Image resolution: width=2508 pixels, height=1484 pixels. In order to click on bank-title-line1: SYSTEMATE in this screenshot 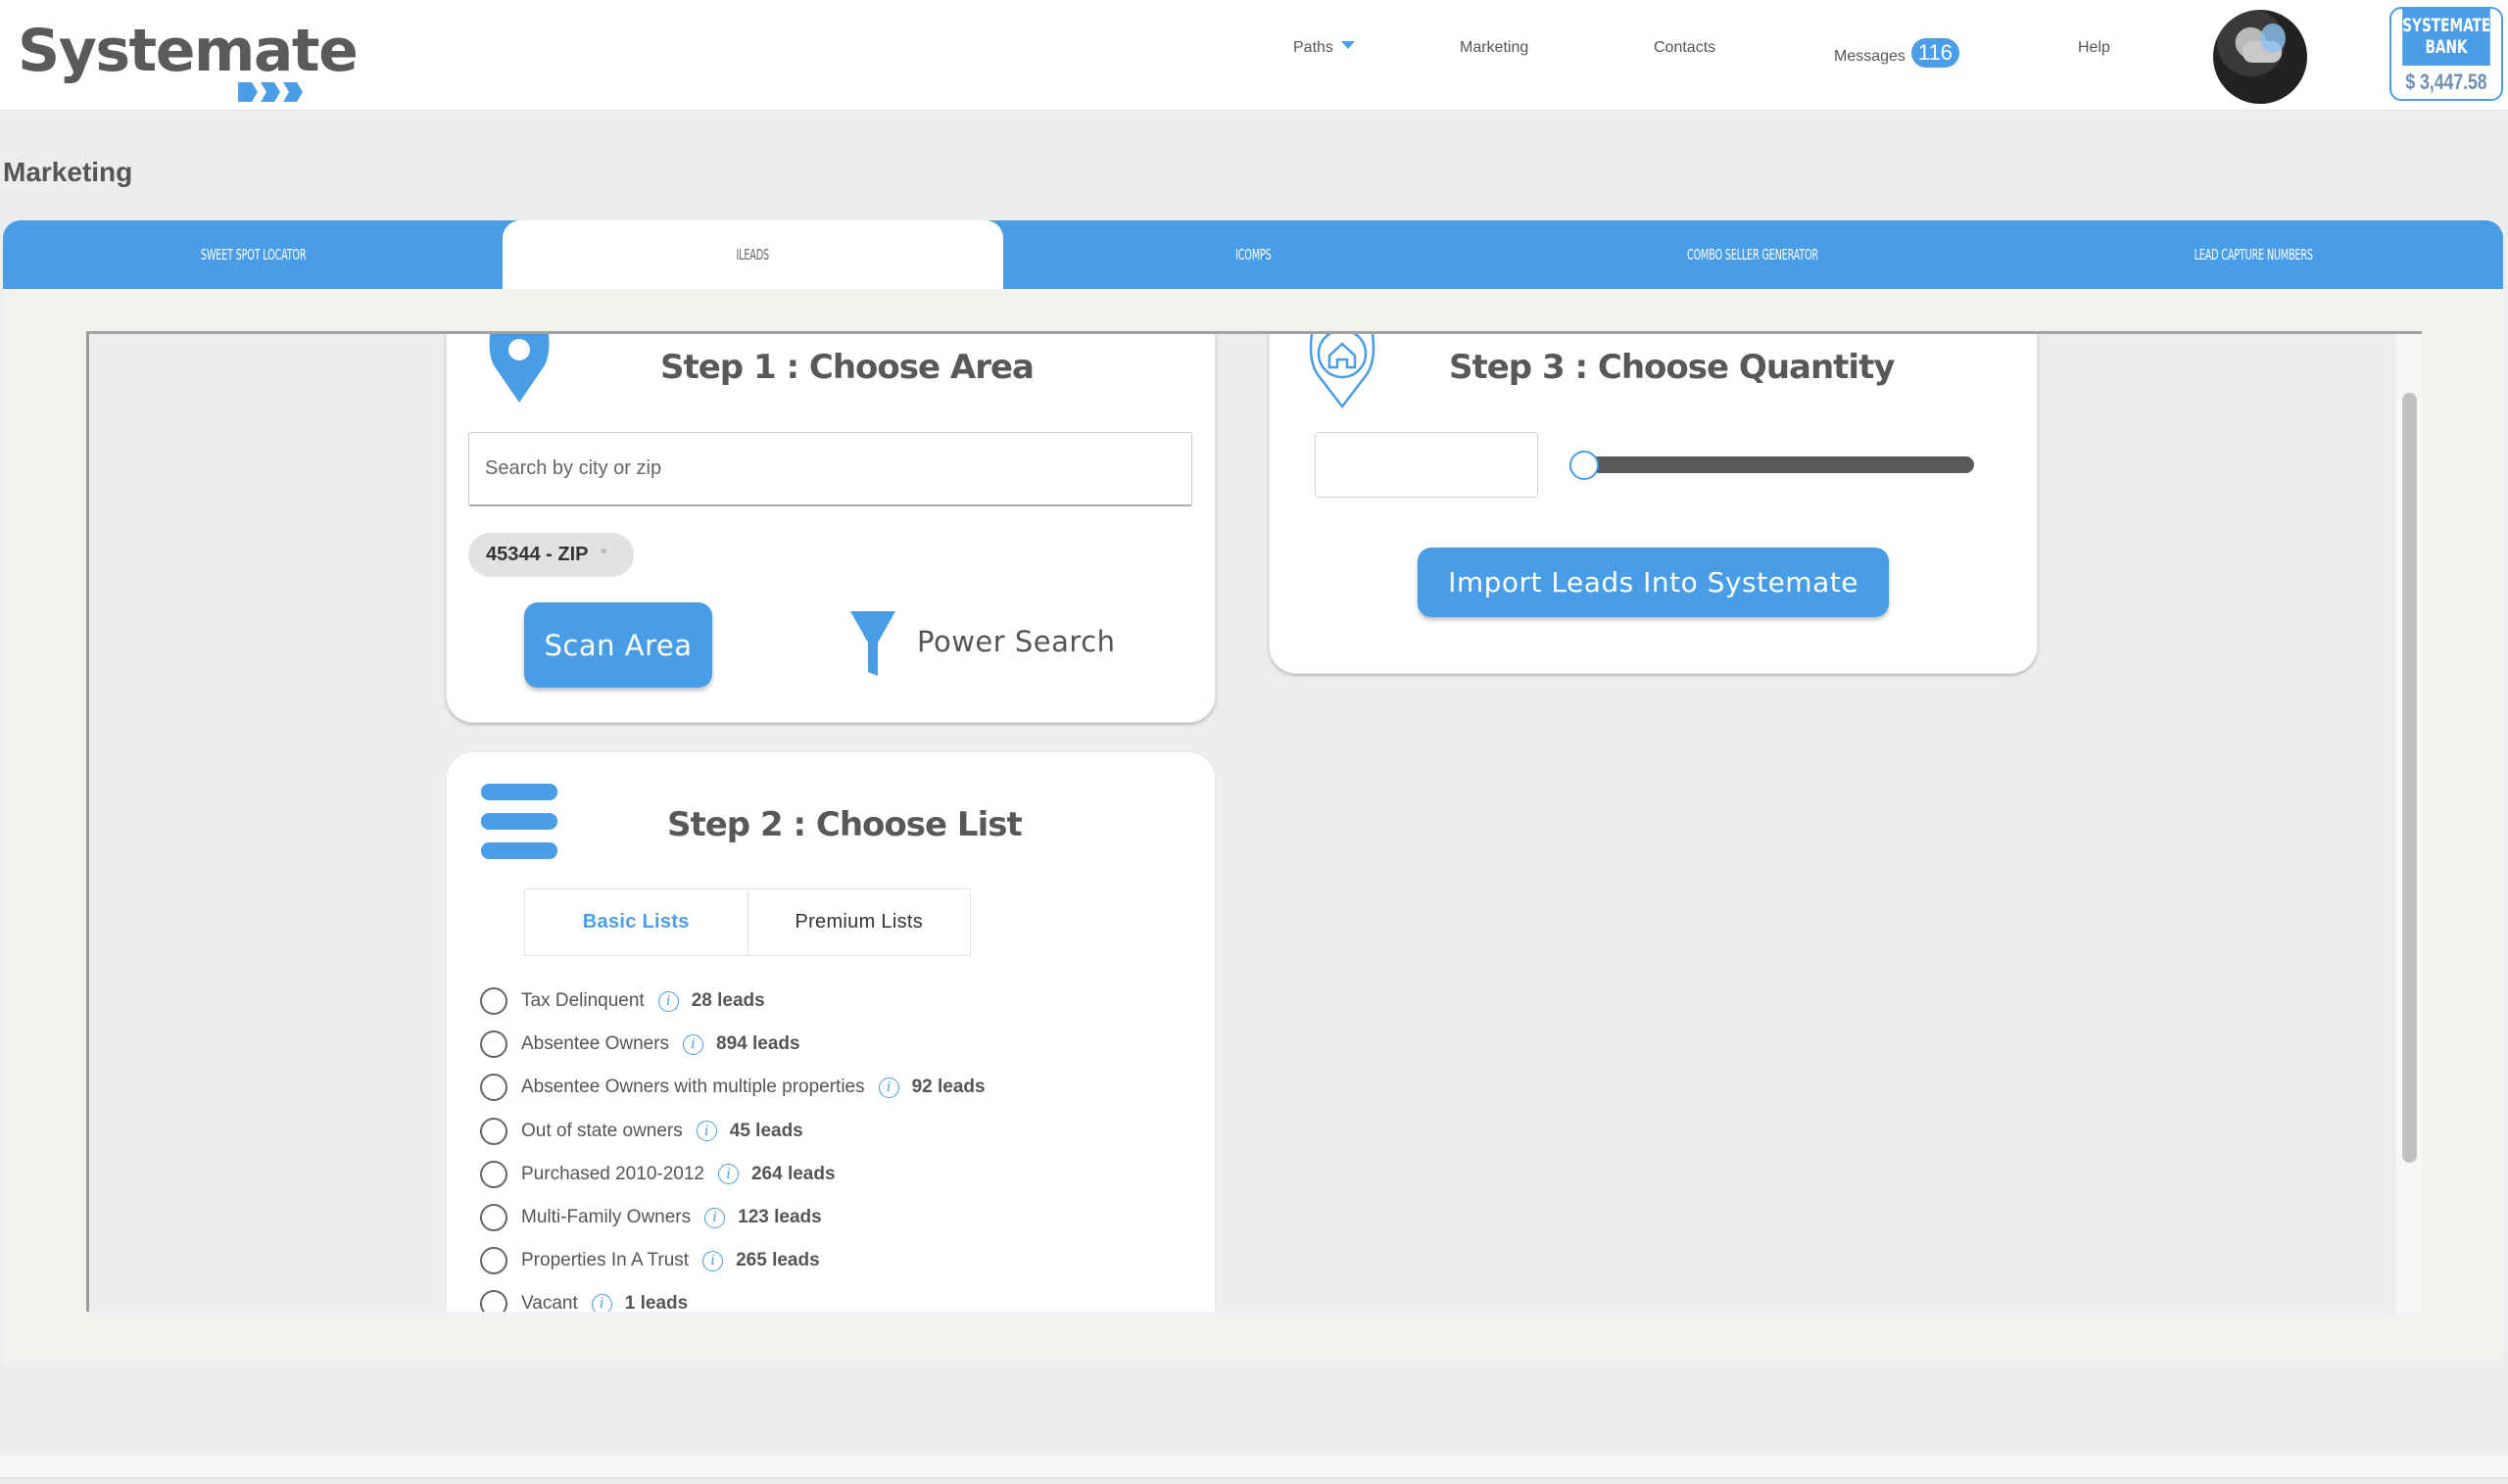, I will do `click(2446, 25)`.